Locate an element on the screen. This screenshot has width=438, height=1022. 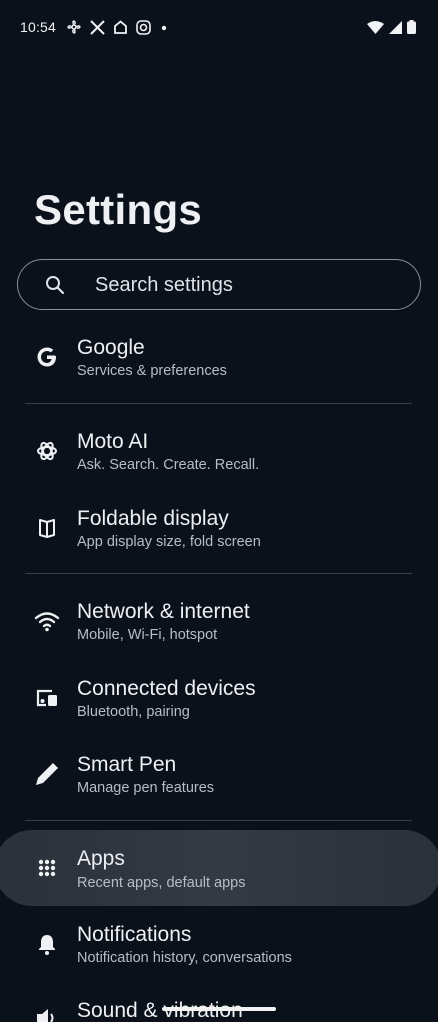
wifi-status-icon is located at coordinates (375, 27).